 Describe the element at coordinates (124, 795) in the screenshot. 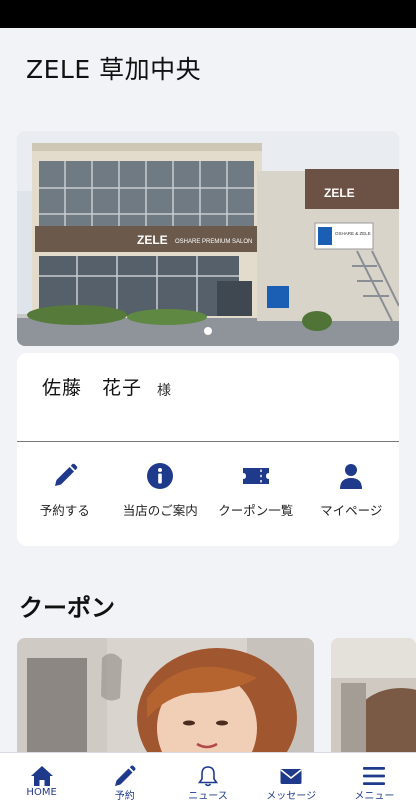

I see `nav-label: 予約` at that location.